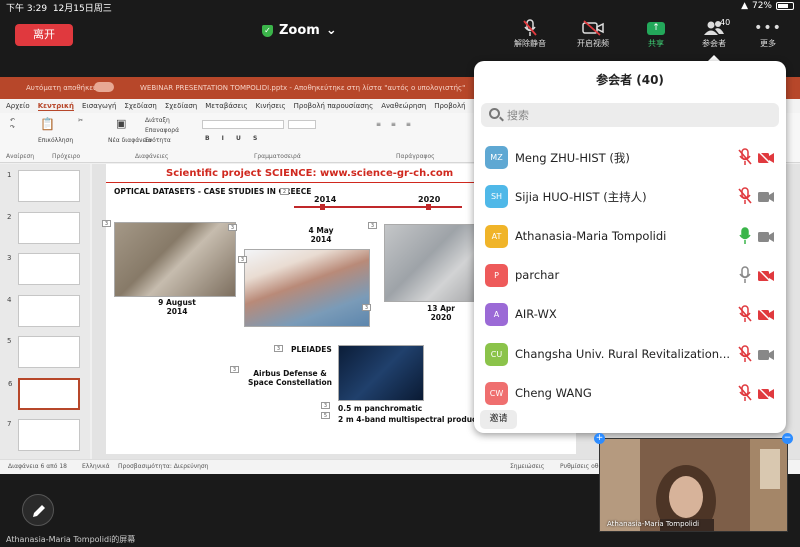  Describe the element at coordinates (530, 43) in the screenshot. I see `unmute-label: 解除静音` at that location.